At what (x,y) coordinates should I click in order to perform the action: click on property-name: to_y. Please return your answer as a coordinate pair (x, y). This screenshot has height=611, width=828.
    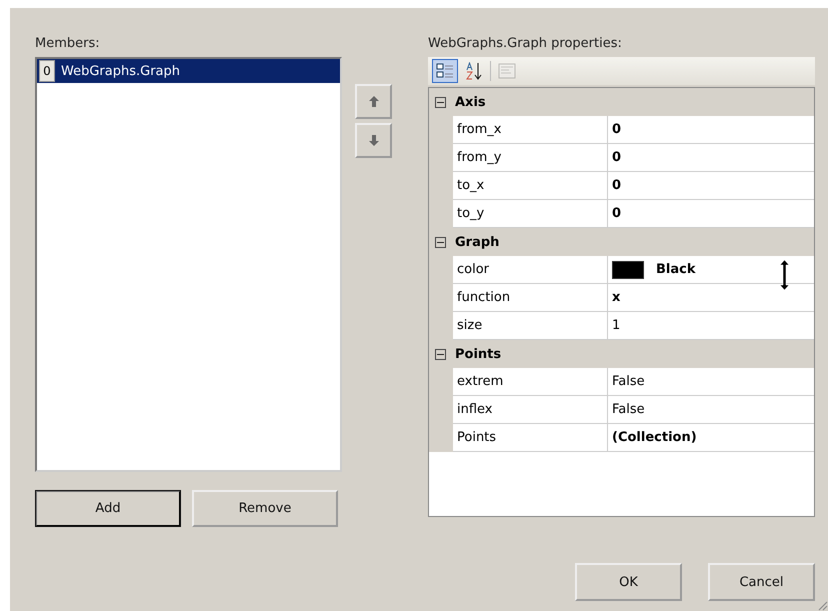
    Looking at the image, I should click on (470, 213).